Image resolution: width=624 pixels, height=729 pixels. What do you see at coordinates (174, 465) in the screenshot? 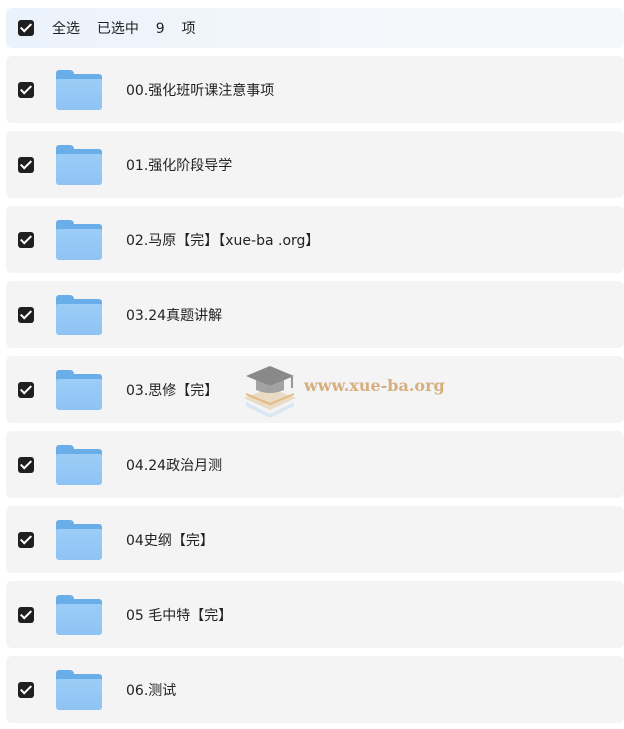
I see `folder-name: 04.24政治月测` at bounding box center [174, 465].